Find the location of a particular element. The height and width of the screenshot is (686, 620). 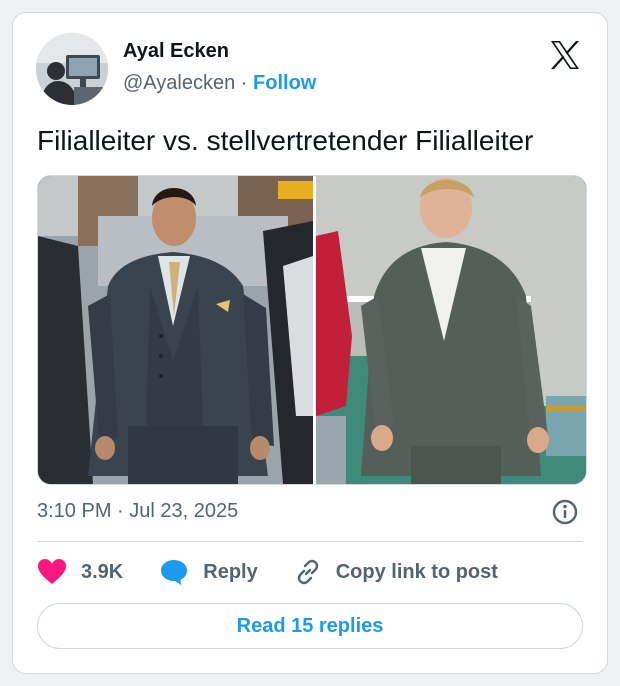

tweet-timestamp: 3:10 PM · Jul 23, 2025 is located at coordinates (137, 511).